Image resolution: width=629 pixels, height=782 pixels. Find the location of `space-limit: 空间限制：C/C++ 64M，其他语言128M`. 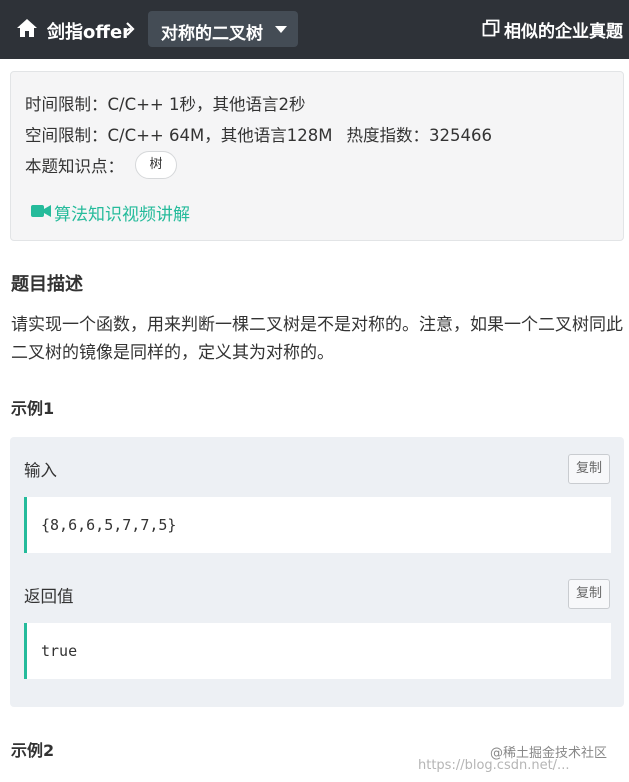

space-limit: 空间限制：C/C++ 64M，其他语言128M is located at coordinates (179, 135).